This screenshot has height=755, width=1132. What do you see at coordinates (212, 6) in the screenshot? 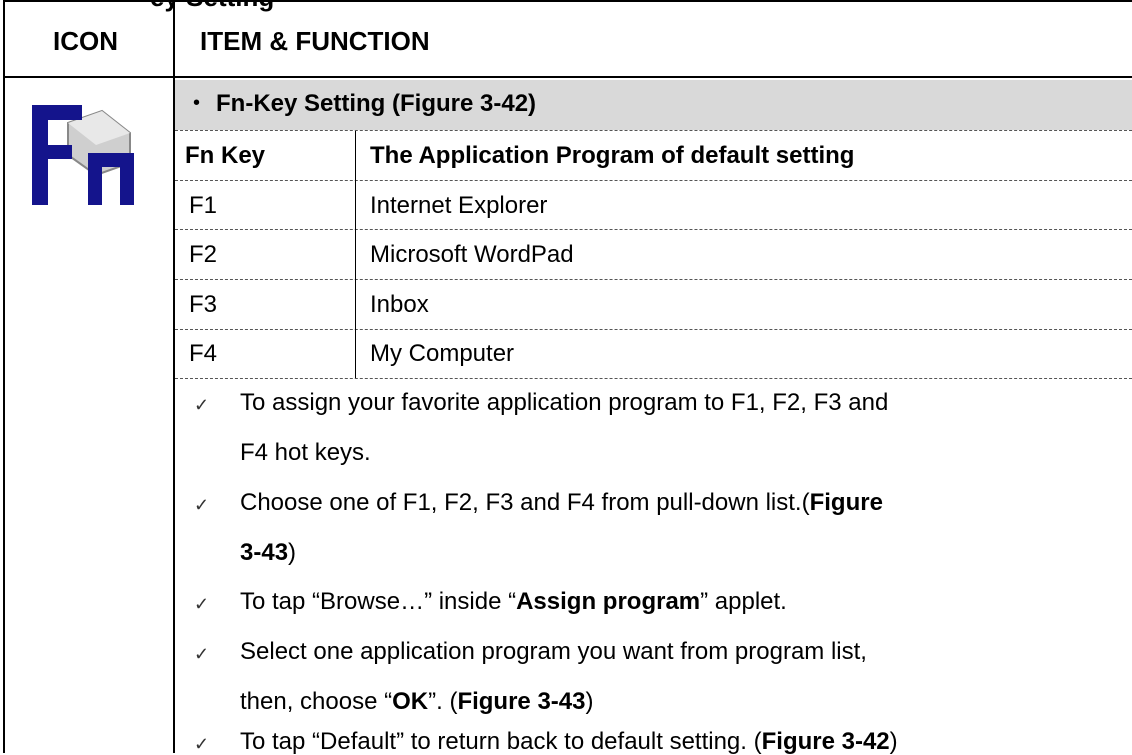
I see `cut-off-title: ey Setting` at bounding box center [212, 6].